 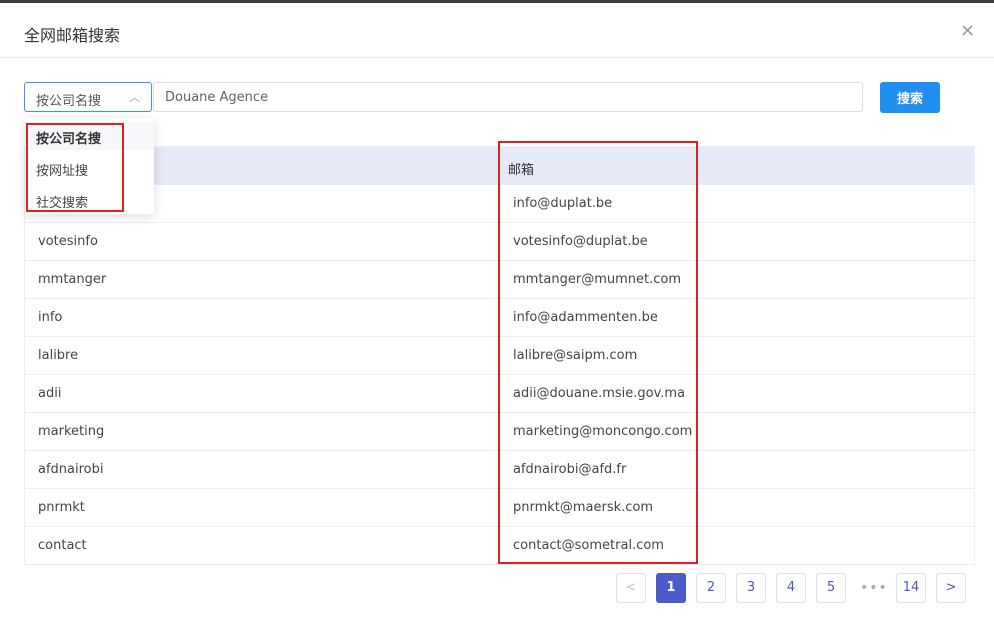 What do you see at coordinates (910, 97) in the screenshot?
I see `search-button: 搜索` at bounding box center [910, 97].